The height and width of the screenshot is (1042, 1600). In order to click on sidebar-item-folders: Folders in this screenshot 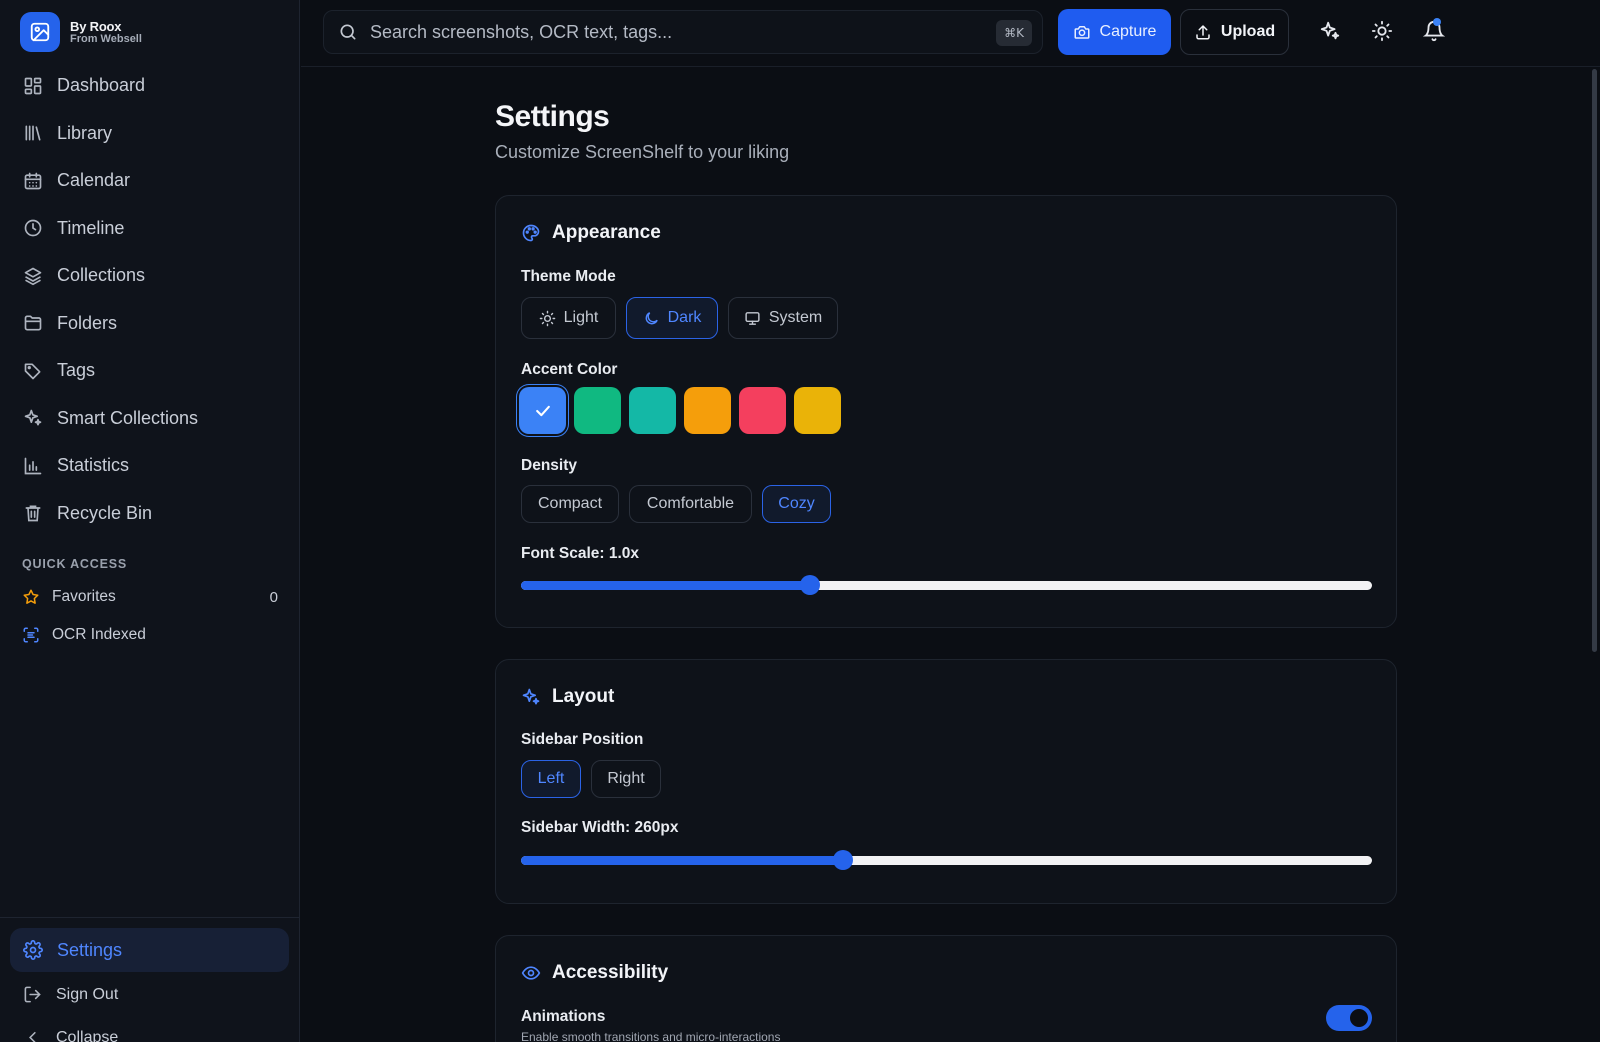, I will do `click(150, 324)`.